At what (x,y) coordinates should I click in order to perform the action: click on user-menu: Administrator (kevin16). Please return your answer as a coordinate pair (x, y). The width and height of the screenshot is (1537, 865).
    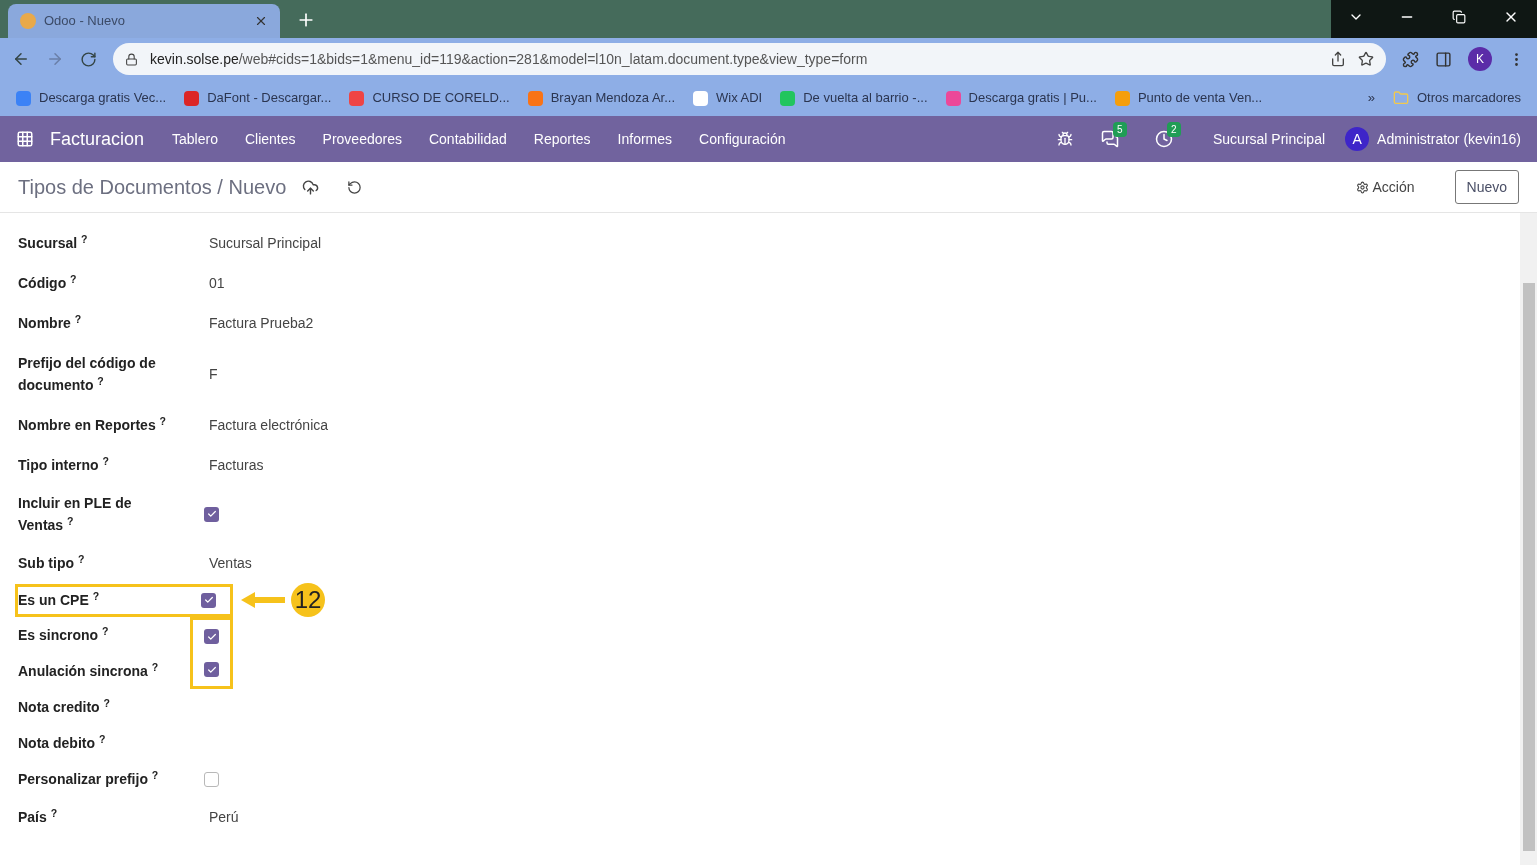
    Looking at the image, I should click on (1449, 139).